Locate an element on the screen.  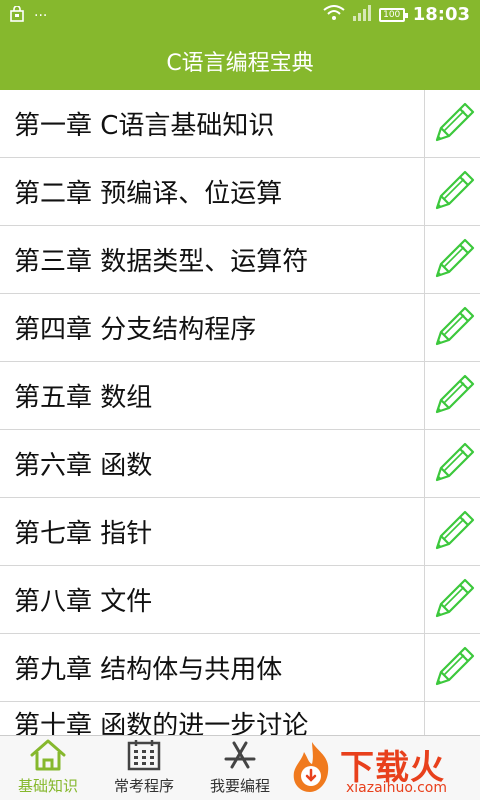
chapter-label: 第八章 文件 is located at coordinates (212, 599).